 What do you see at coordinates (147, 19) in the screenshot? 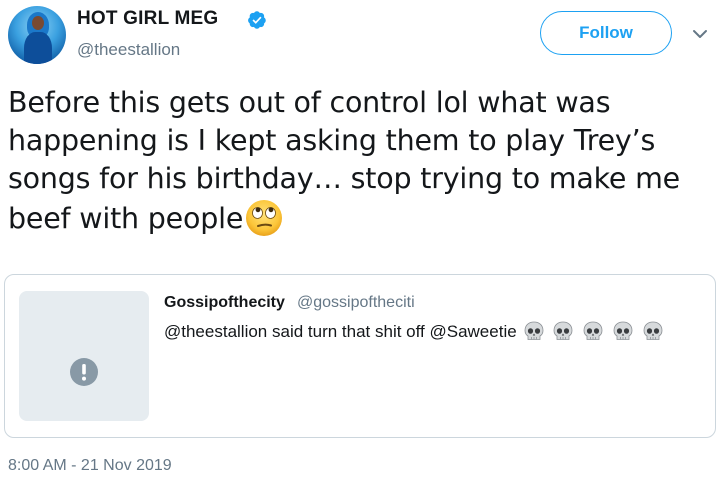
I see `author-display-name: HOT GIRL MEG` at bounding box center [147, 19].